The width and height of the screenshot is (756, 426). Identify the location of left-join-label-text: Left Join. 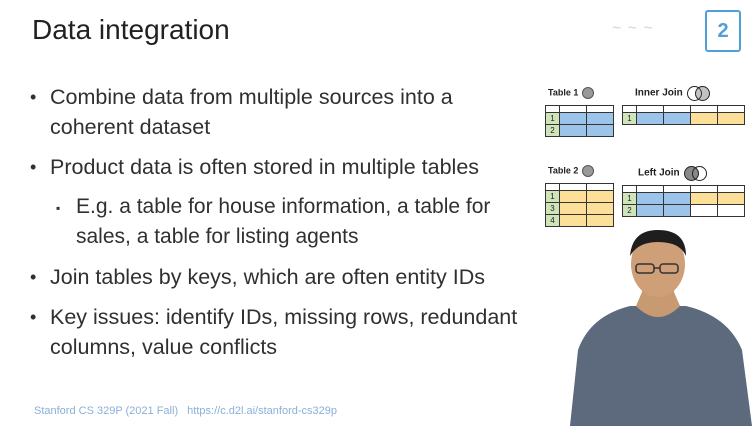
(659, 173).